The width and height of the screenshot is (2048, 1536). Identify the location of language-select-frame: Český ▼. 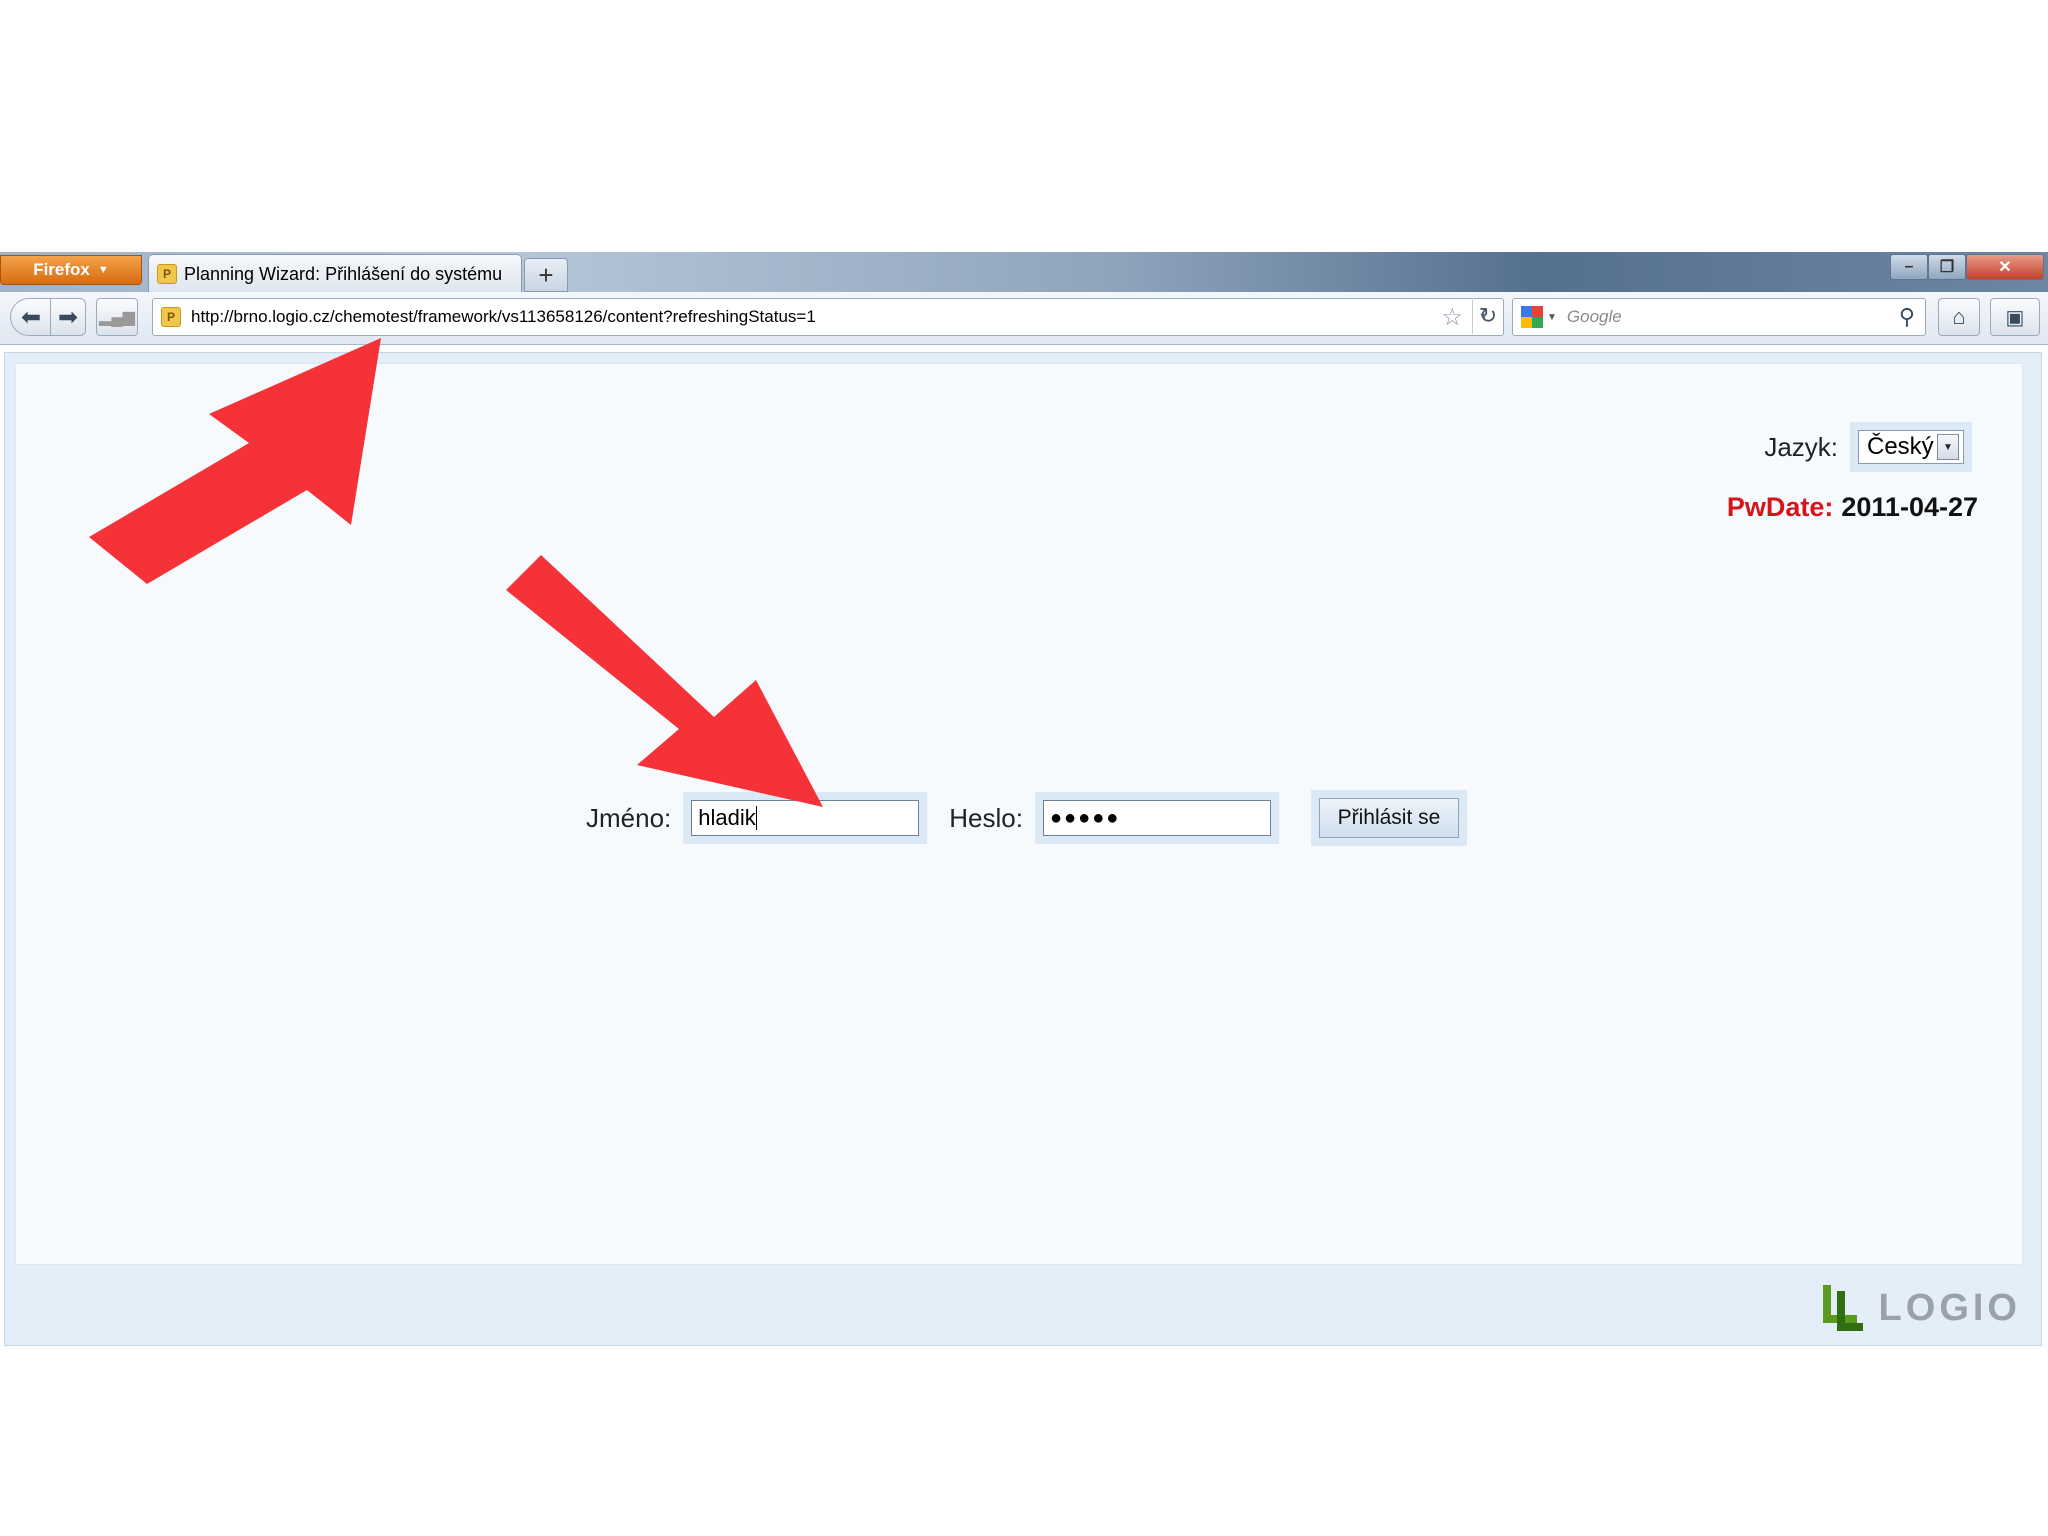
(1911, 447).